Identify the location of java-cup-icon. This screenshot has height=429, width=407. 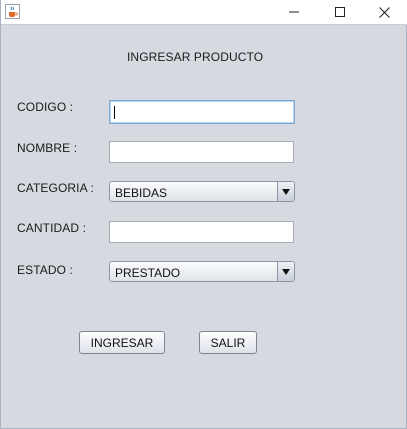
(12, 11).